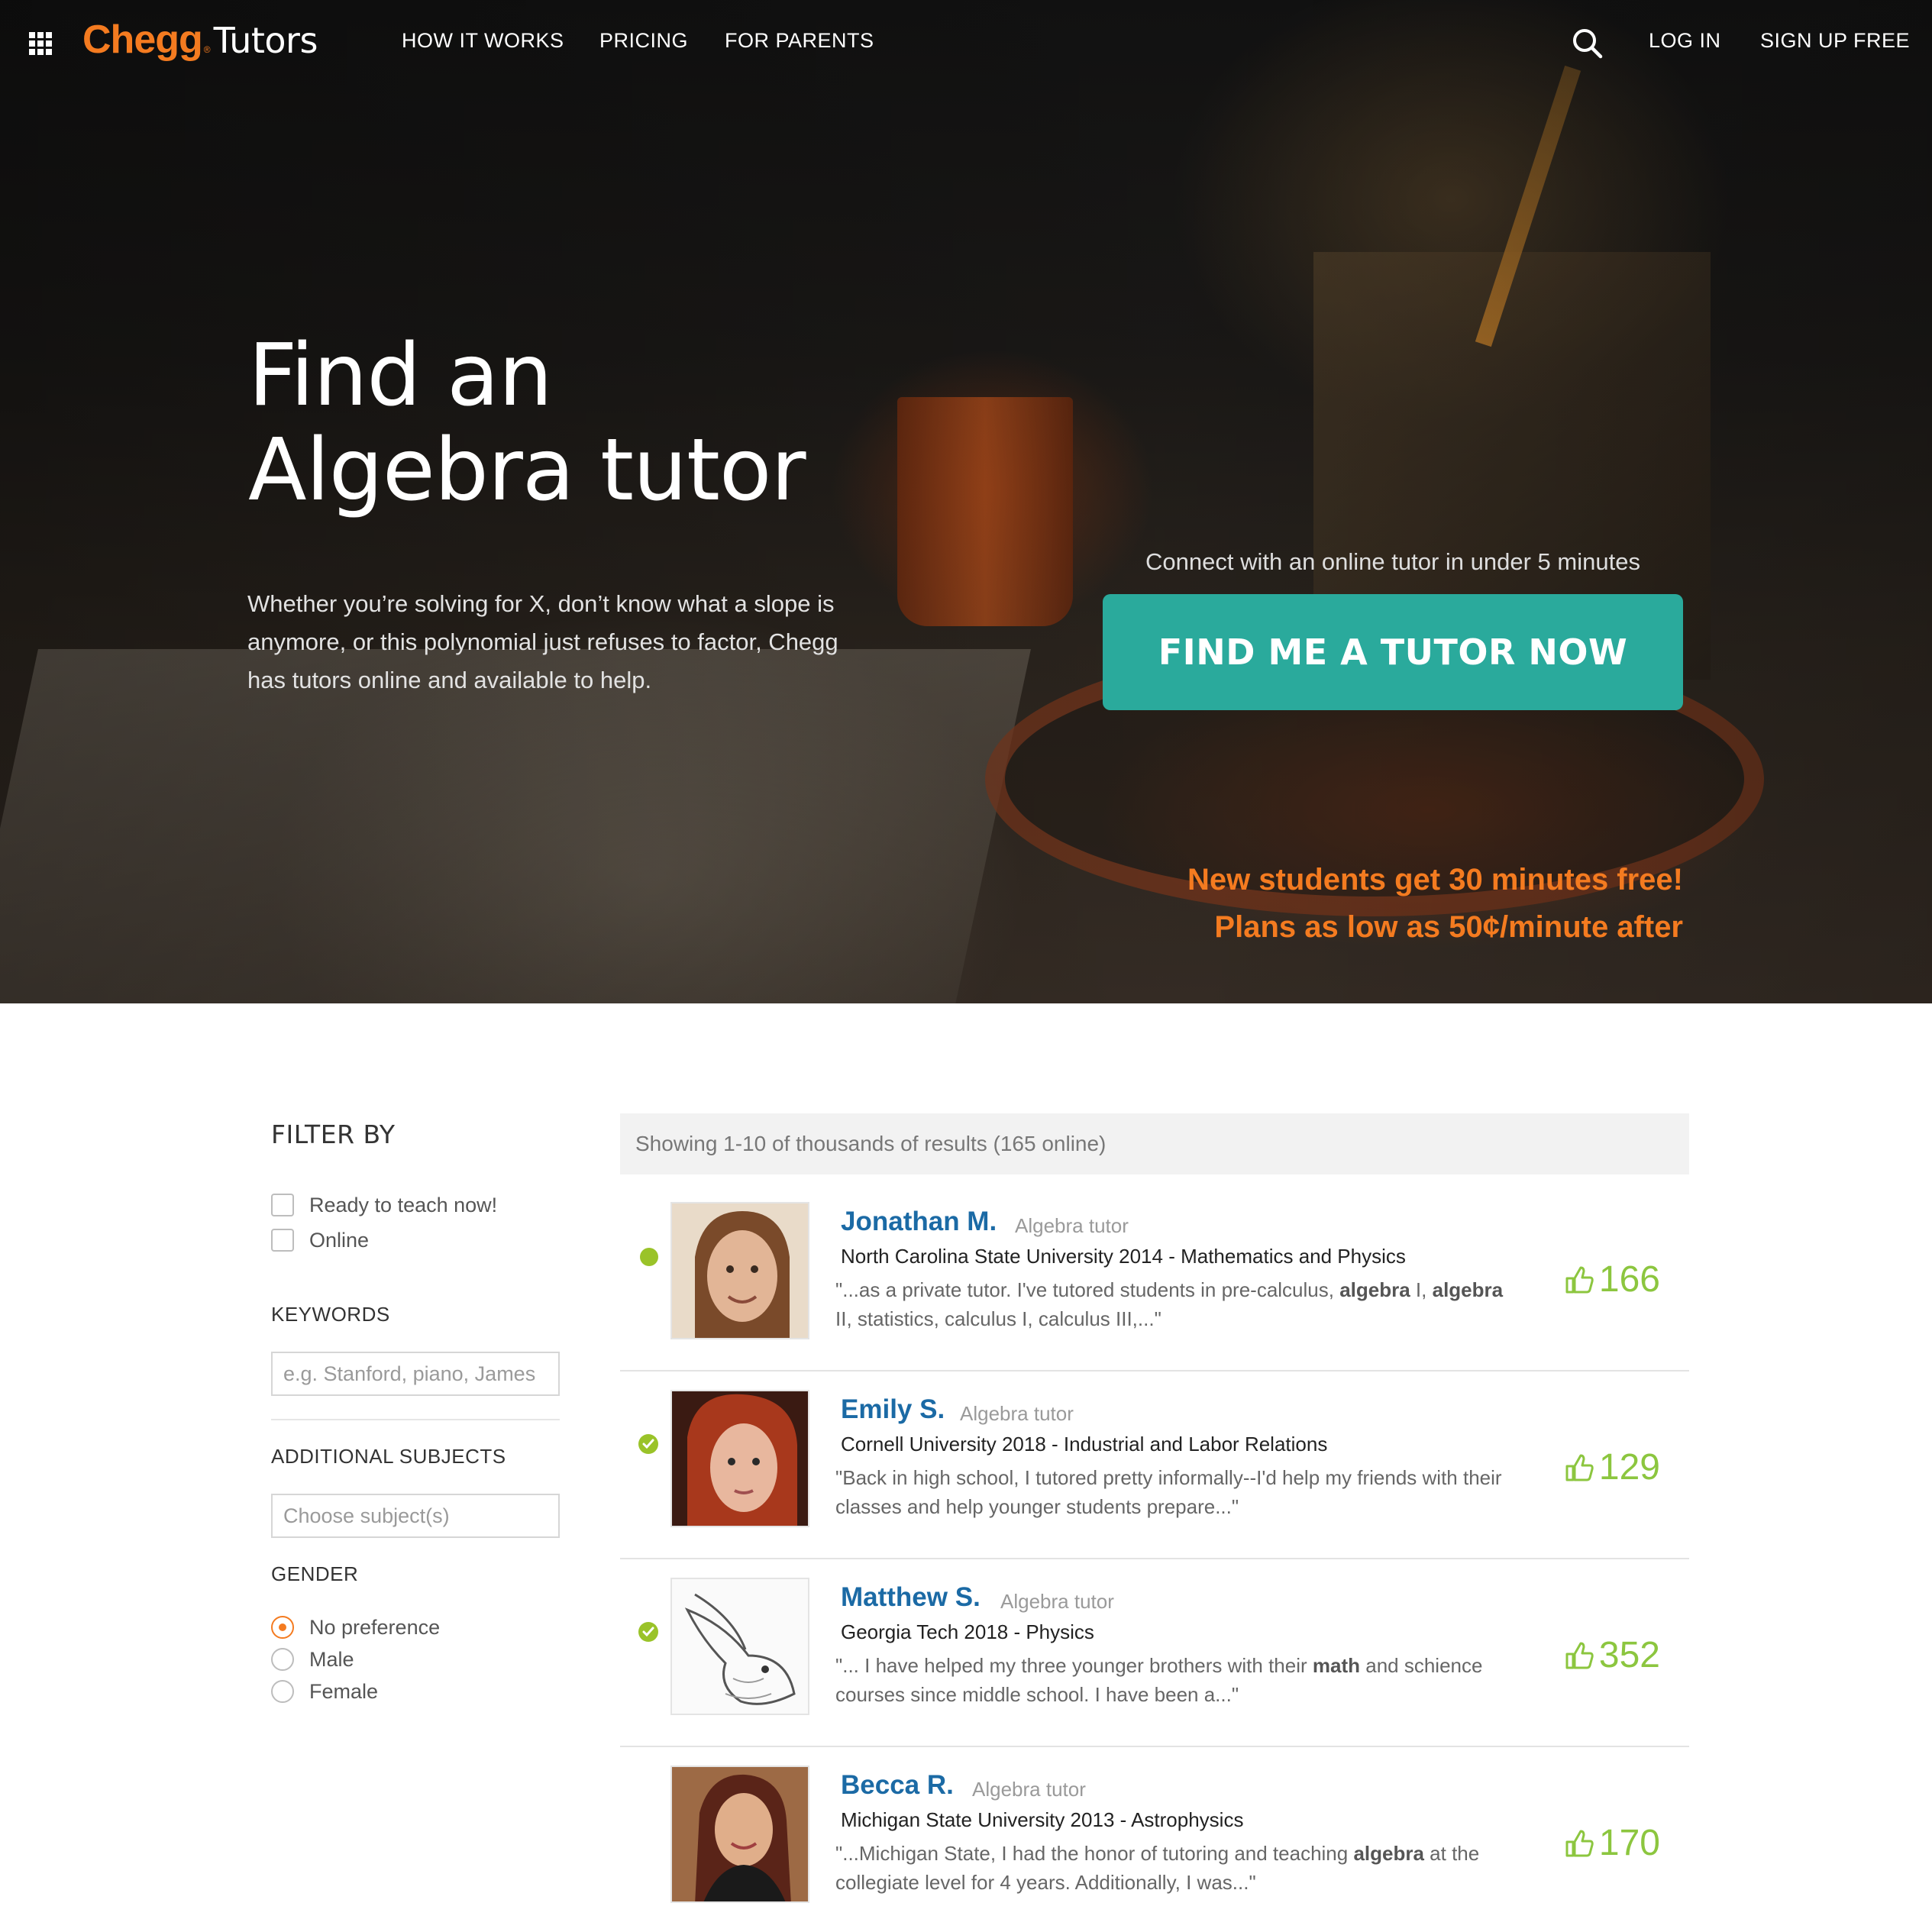  Describe the element at coordinates (416, 1516) in the screenshot. I see `subjects-input` at that location.